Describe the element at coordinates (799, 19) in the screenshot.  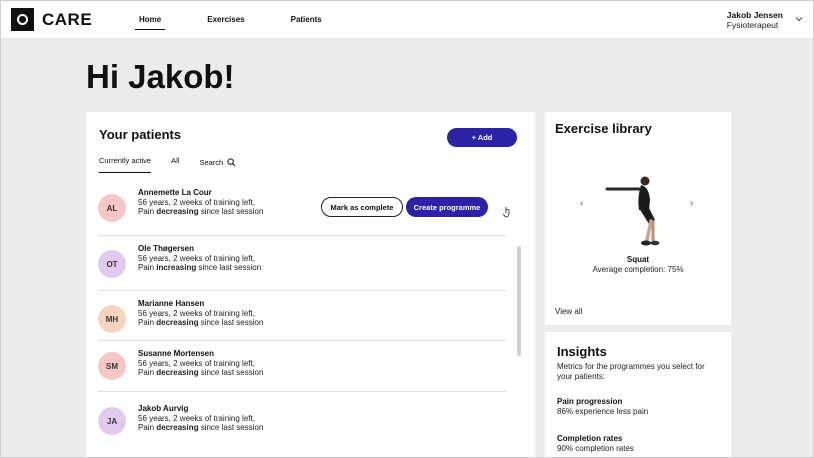
I see `chevron-down-icon` at that location.